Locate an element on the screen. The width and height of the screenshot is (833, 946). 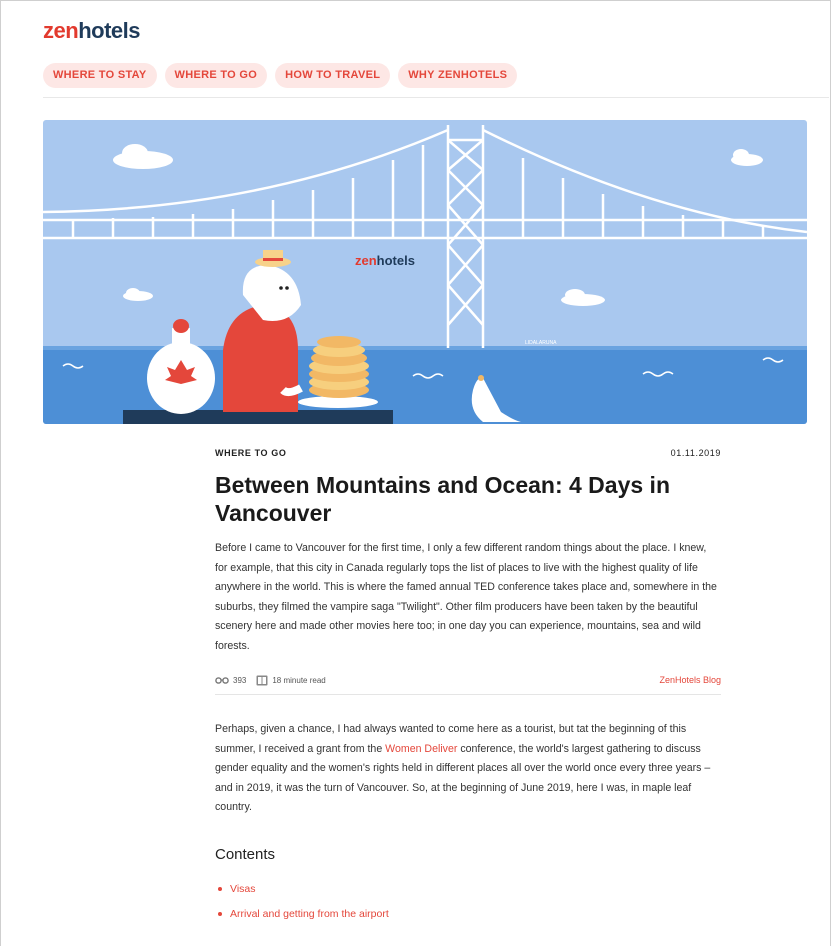
hero-logo-zen: zen is located at coordinates (366, 260).